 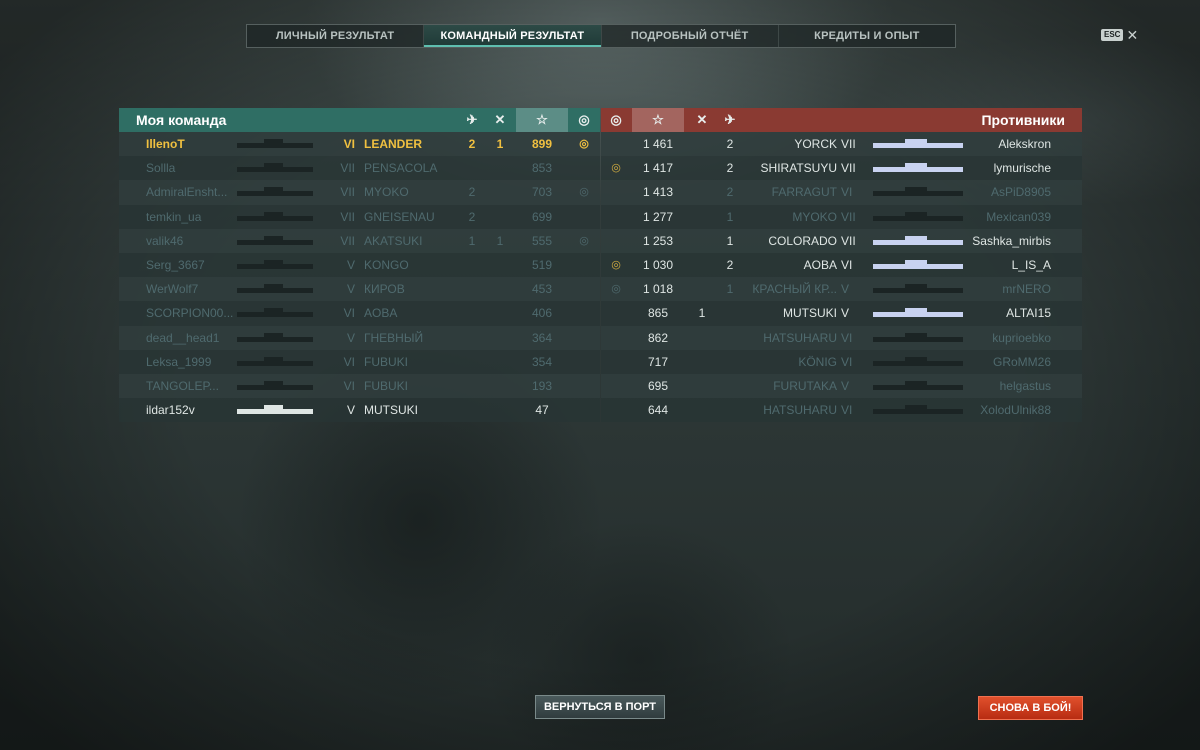 I want to click on close-results-button: ESC ✕, so click(x=1120, y=35).